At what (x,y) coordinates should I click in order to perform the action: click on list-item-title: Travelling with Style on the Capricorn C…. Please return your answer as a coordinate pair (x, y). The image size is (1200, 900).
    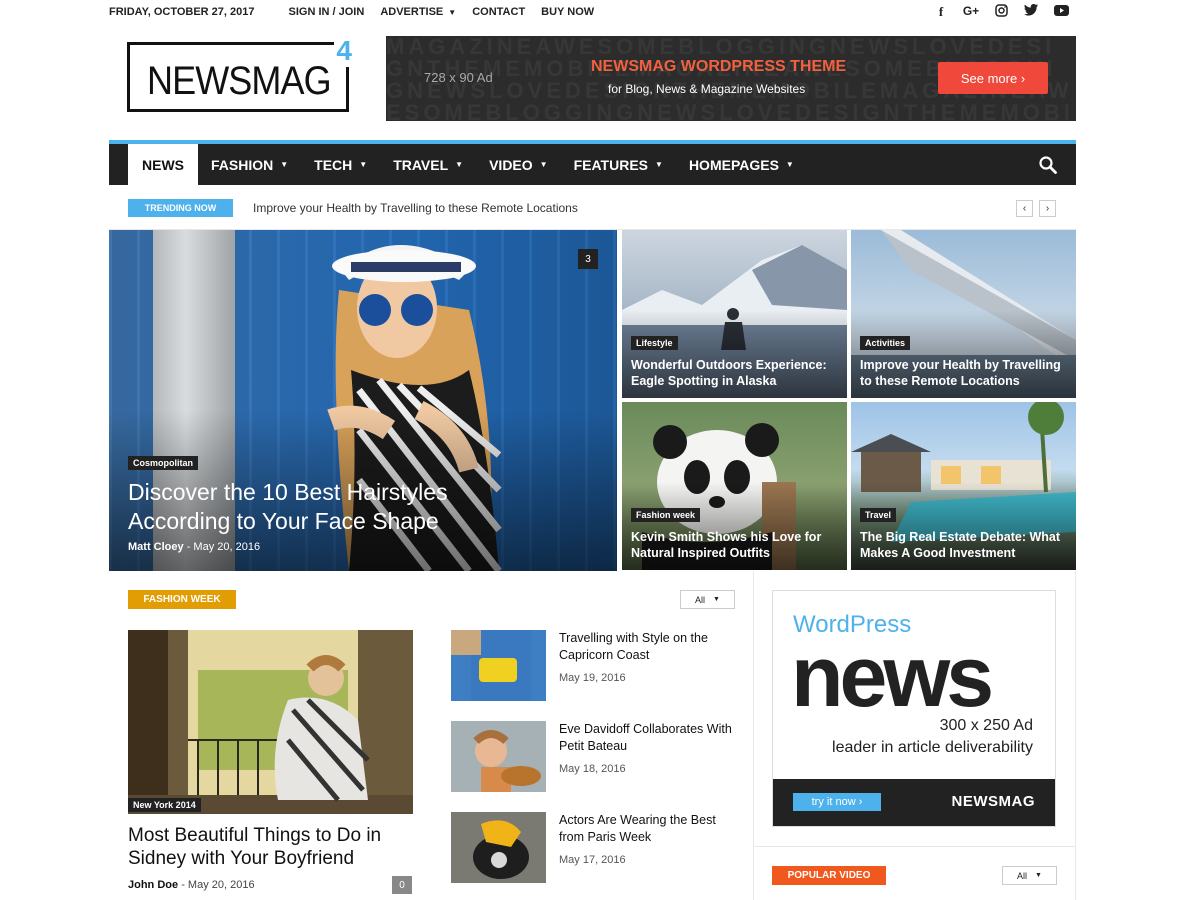
    Looking at the image, I should click on (648, 647).